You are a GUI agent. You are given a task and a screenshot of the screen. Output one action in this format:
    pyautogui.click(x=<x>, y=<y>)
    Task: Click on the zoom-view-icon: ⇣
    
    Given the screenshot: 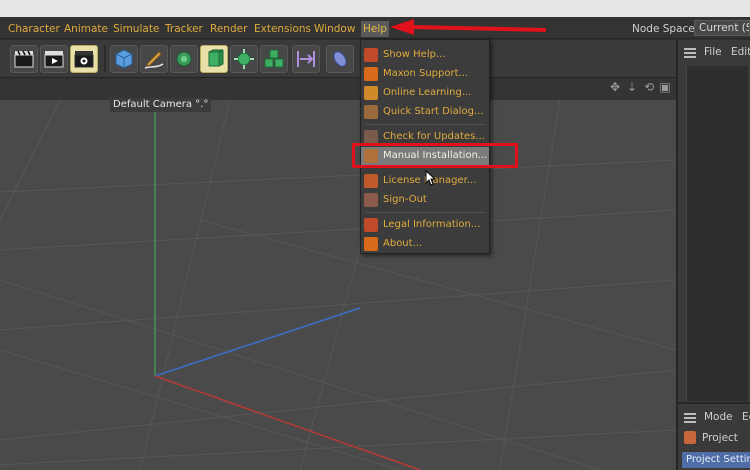 What is the action you would take?
    pyautogui.click(x=632, y=87)
    